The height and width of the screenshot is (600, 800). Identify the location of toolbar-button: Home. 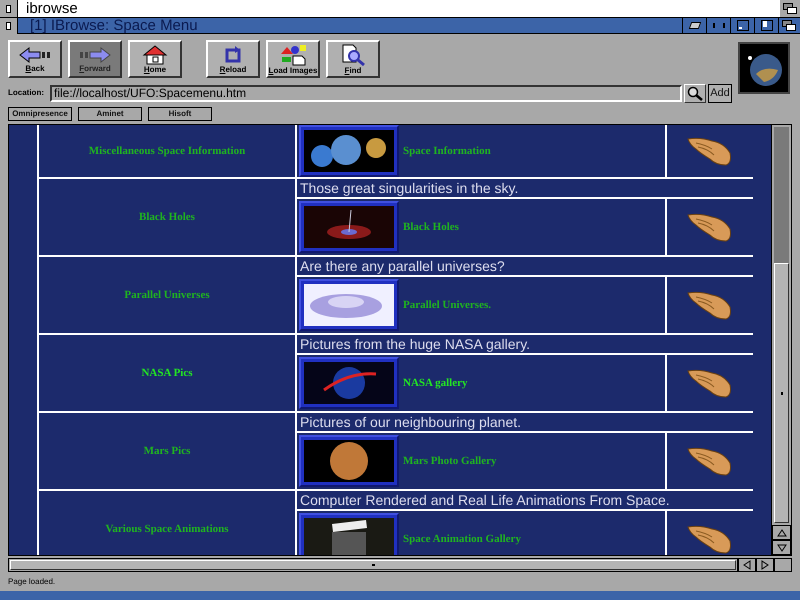
(155, 59).